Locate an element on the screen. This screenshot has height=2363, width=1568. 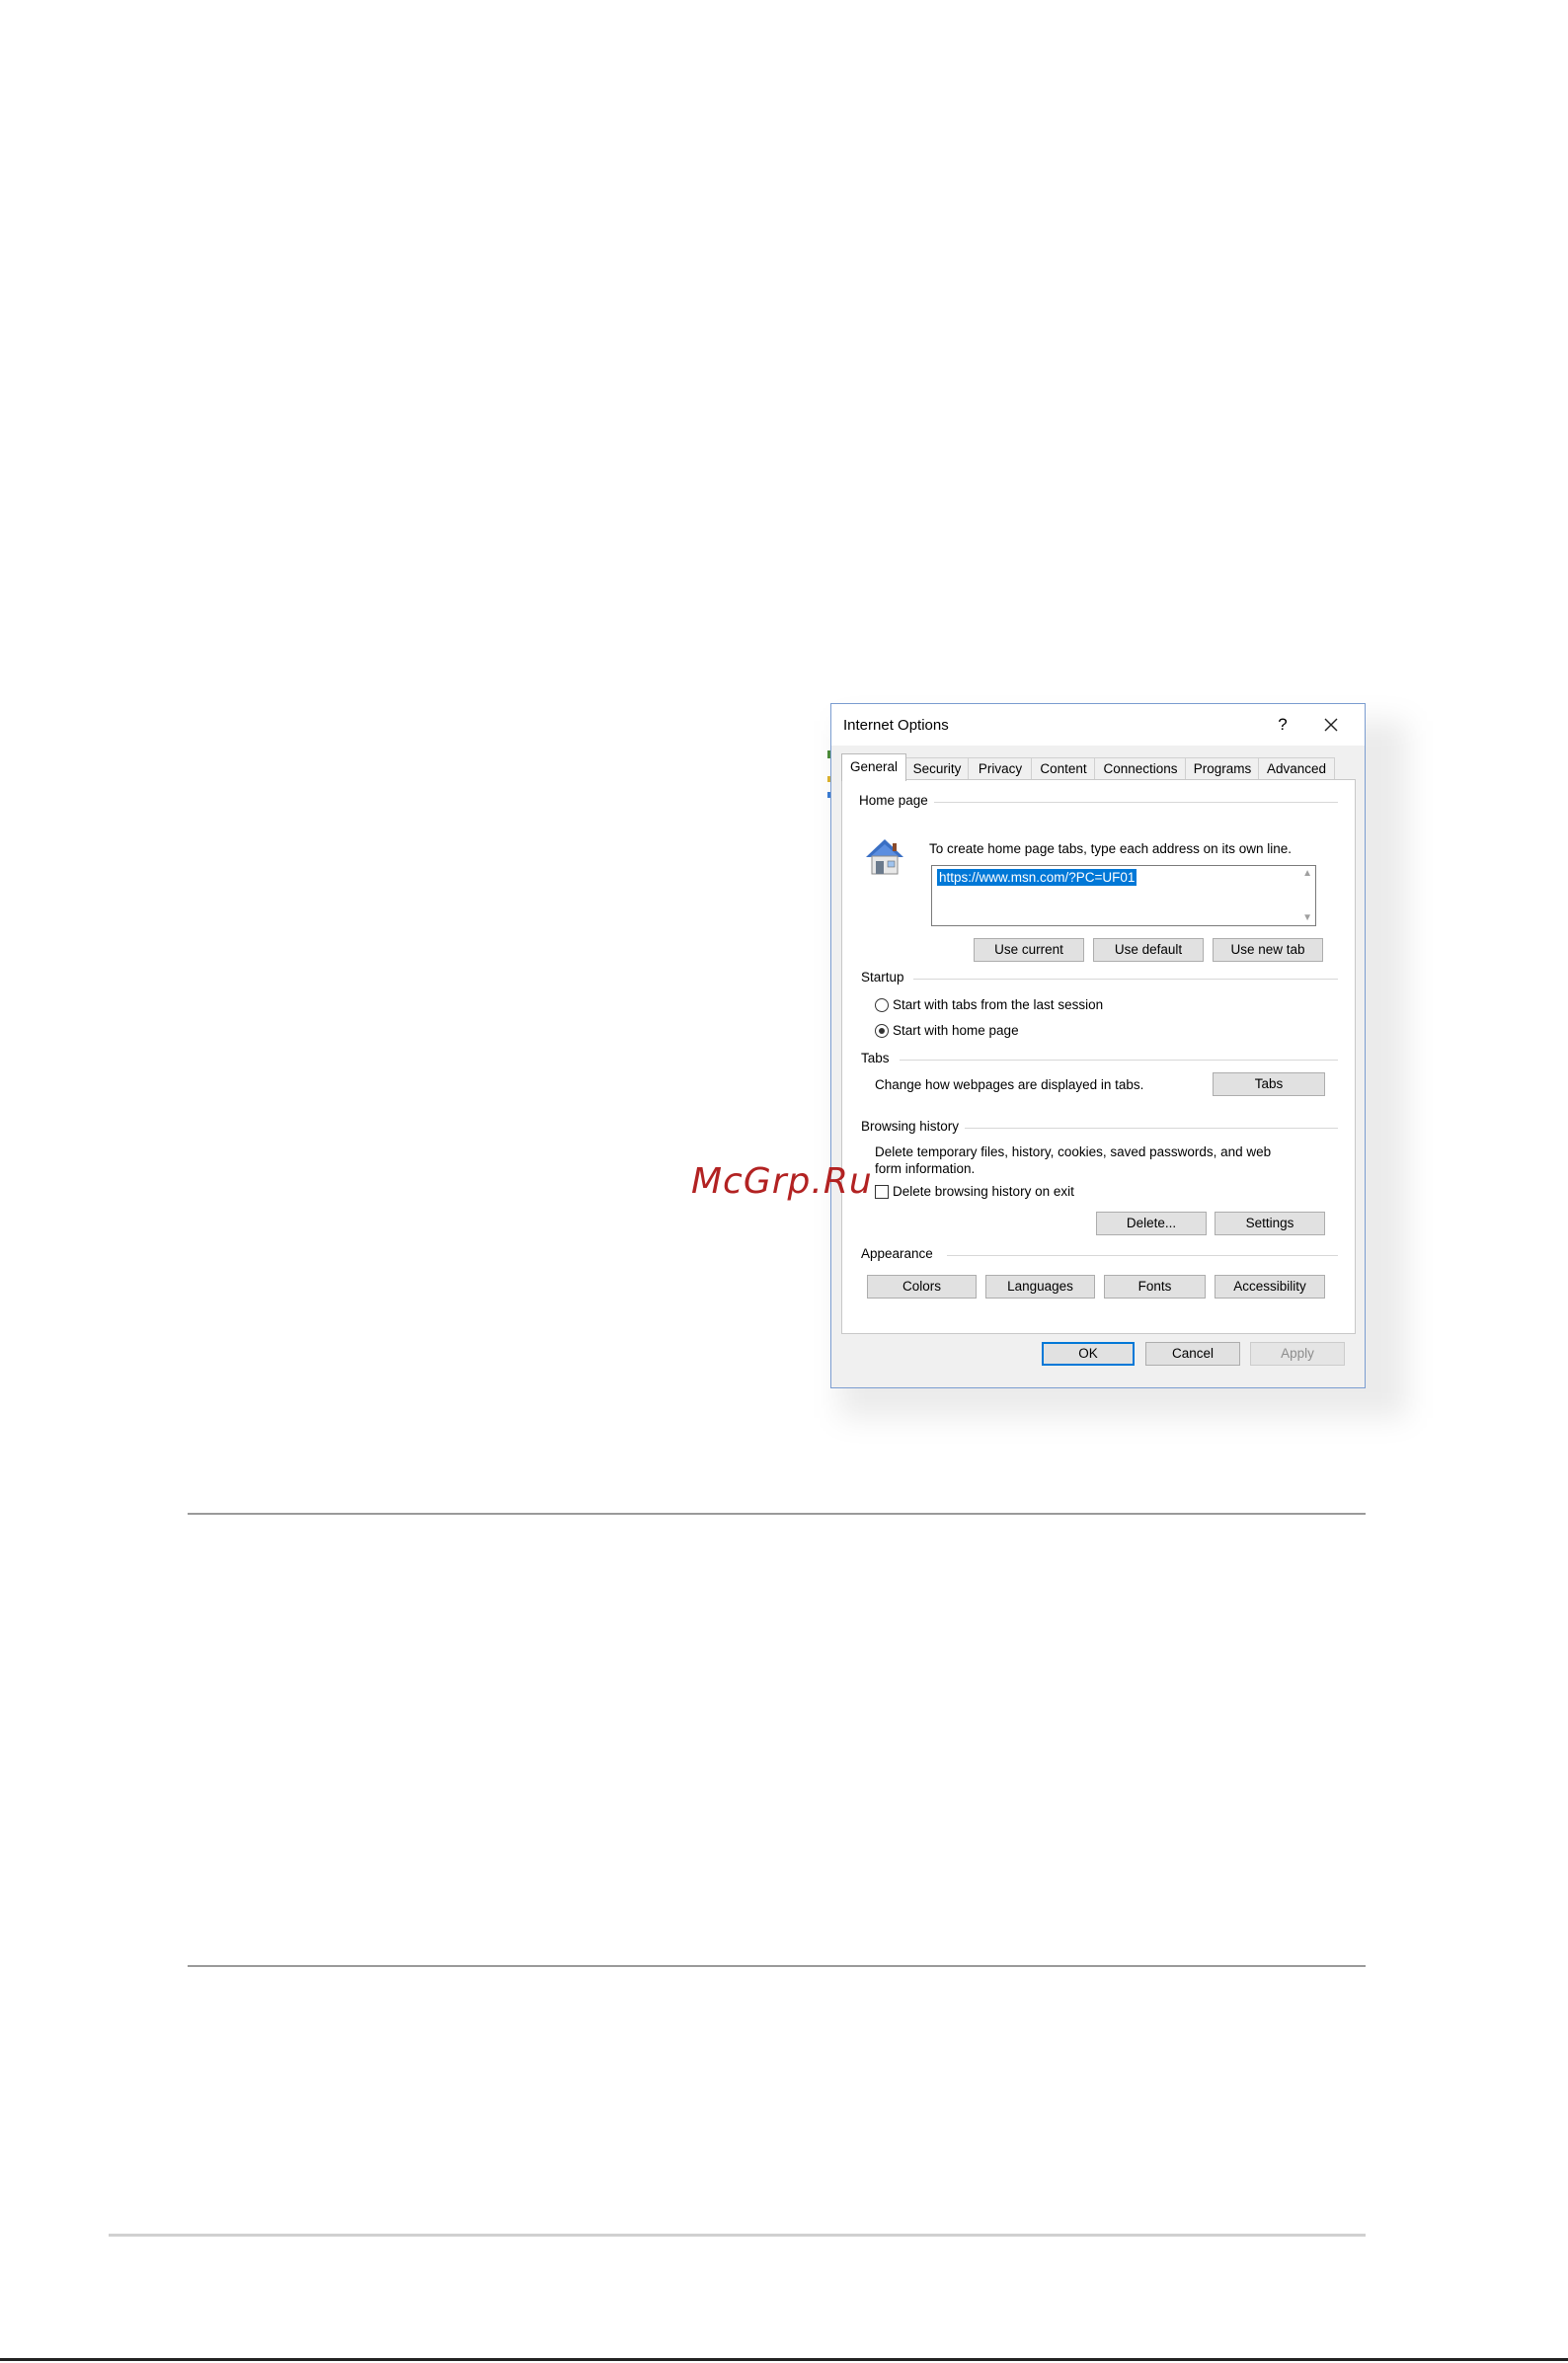
radio-last-session is located at coordinates (882, 1005).